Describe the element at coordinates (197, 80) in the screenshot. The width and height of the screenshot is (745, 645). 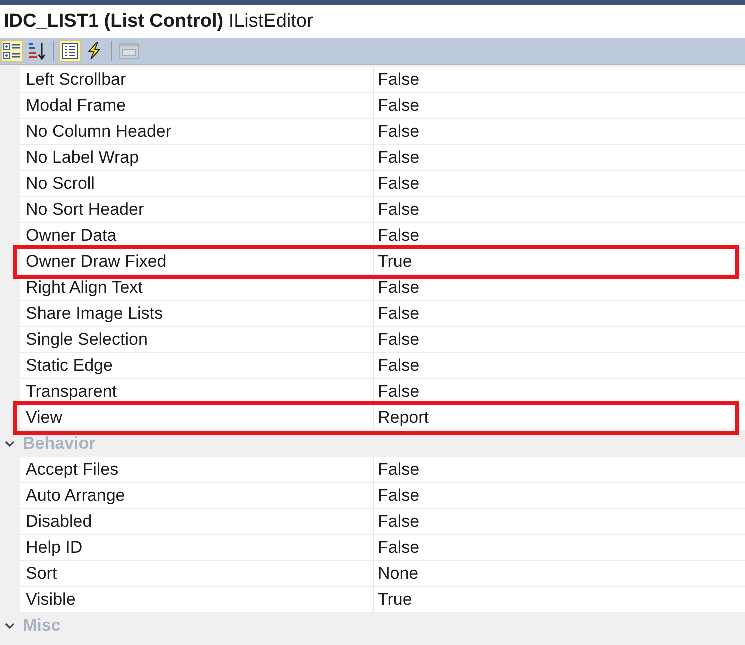
I see `property-name: Left Scrollbar` at that location.